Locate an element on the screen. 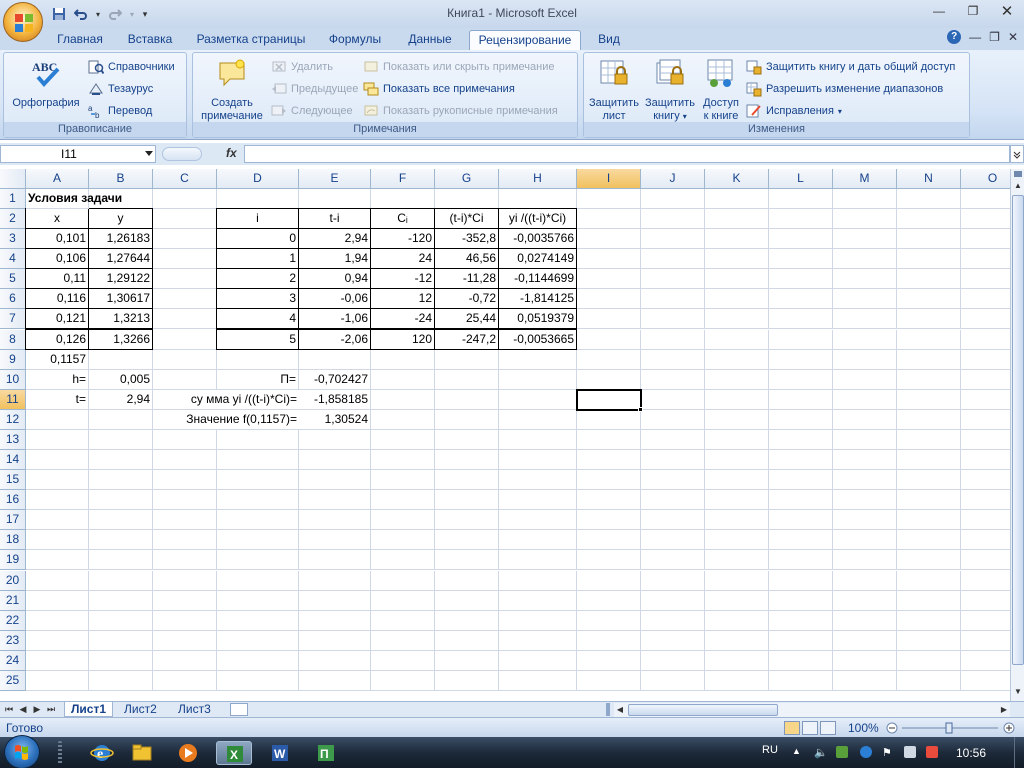 This screenshot has width=1024, height=768. cell-o3 is located at coordinates (985, 239).